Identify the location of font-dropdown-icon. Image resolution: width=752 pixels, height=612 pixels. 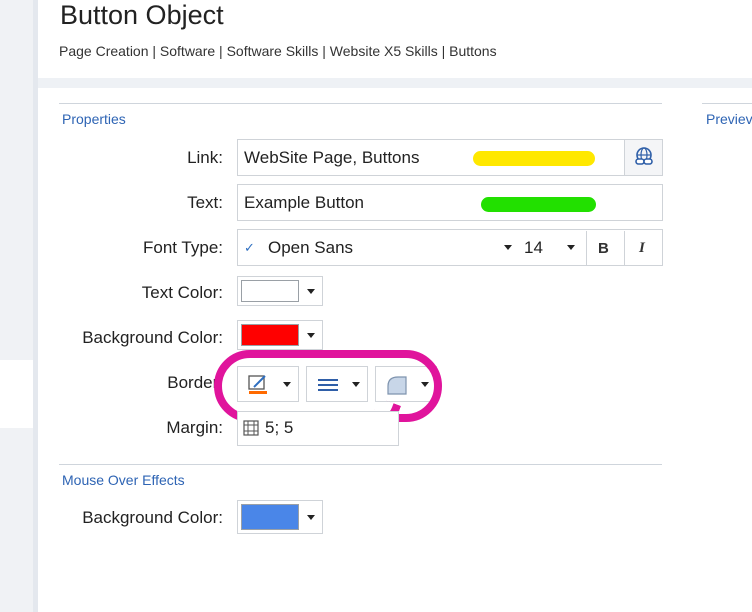
(508, 247).